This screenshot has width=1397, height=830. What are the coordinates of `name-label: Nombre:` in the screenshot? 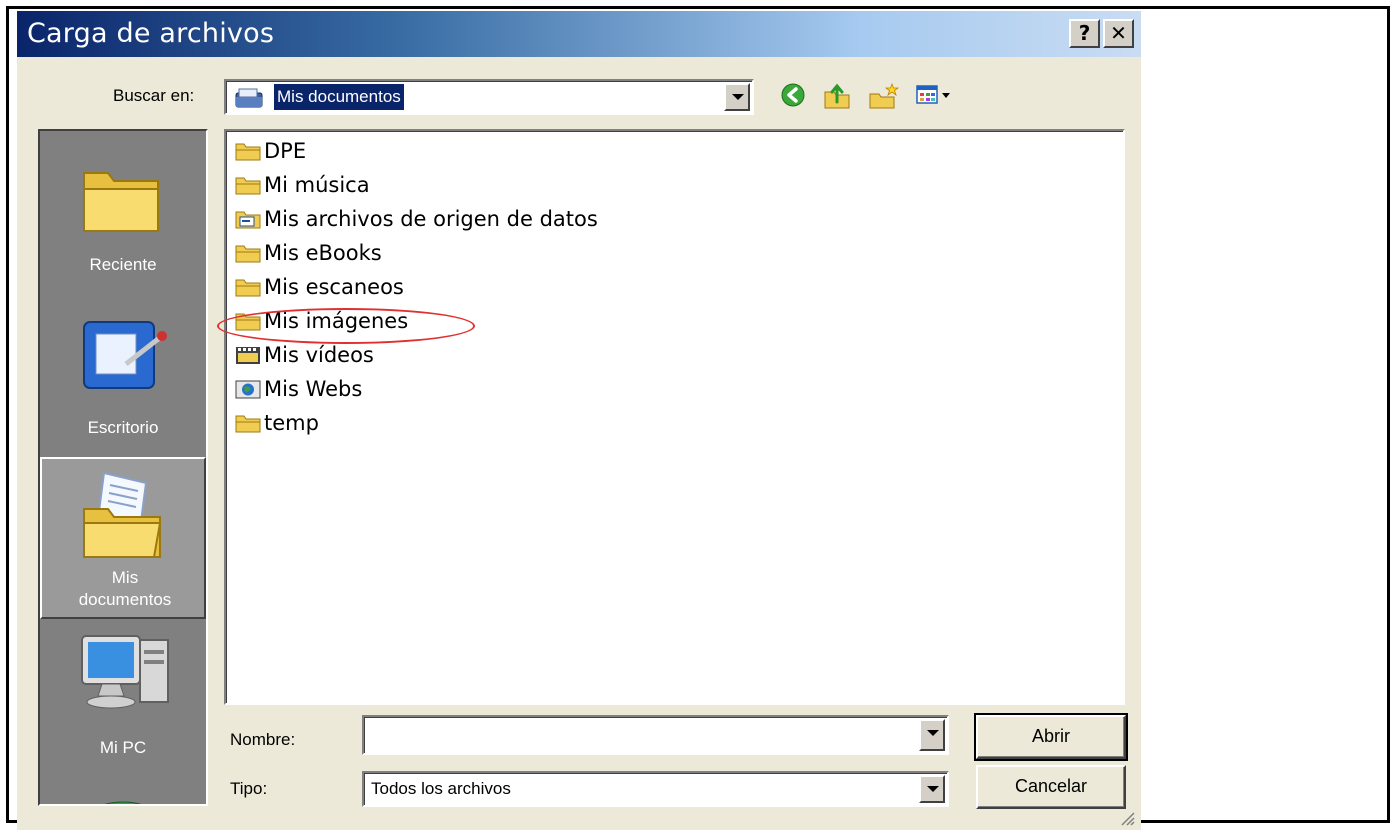 It's located at (263, 739).